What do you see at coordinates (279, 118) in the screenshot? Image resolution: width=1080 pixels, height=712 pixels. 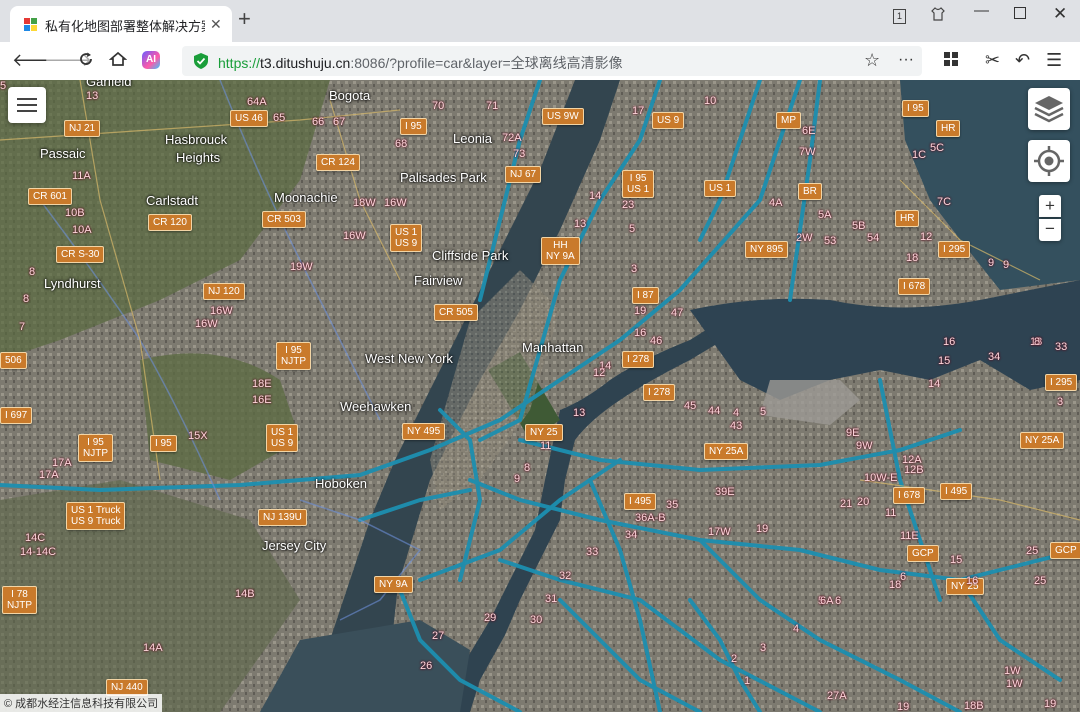 I see `exit-number: 65` at bounding box center [279, 118].